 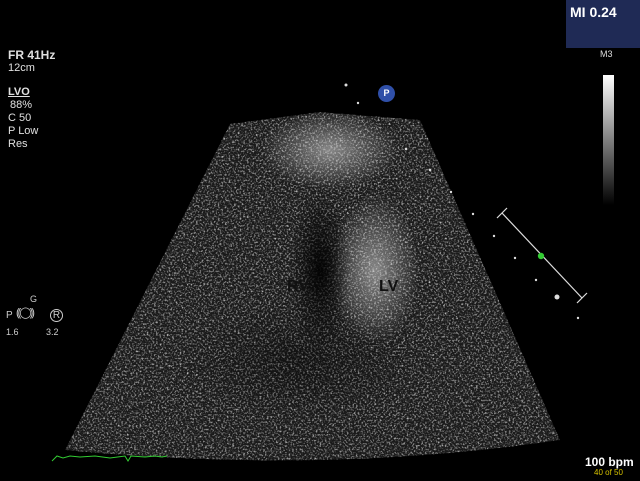 I want to click on ecg-trace, so click(x=109, y=458).